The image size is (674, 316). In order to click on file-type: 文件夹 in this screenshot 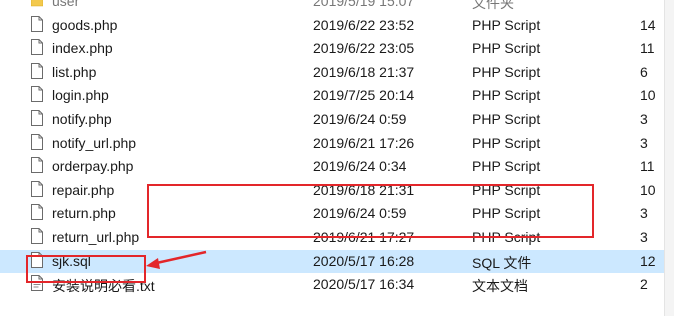, I will do `click(493, 5)`.